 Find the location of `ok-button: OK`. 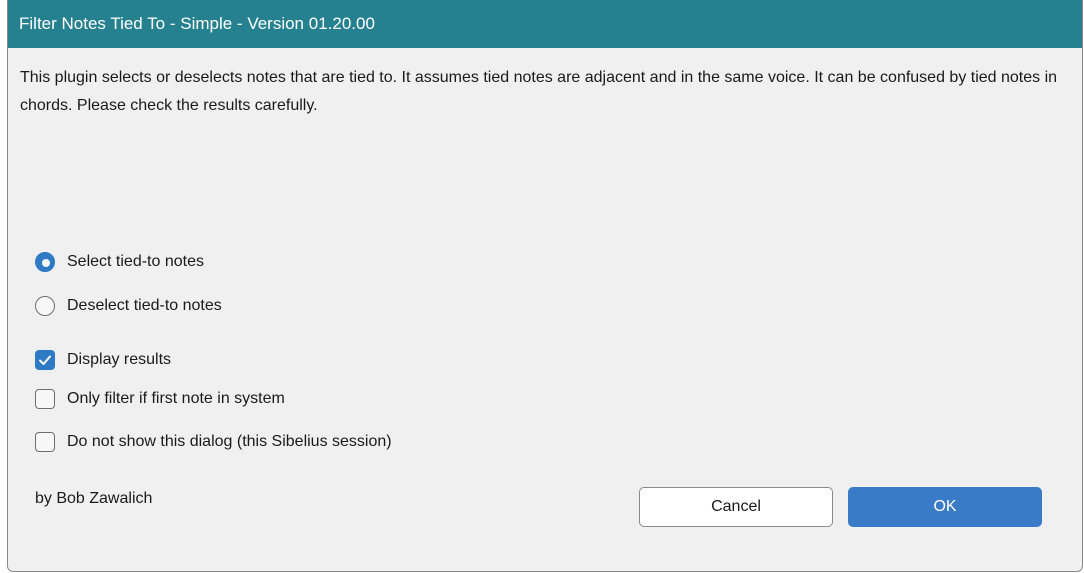

ok-button: OK is located at coordinates (945, 507).